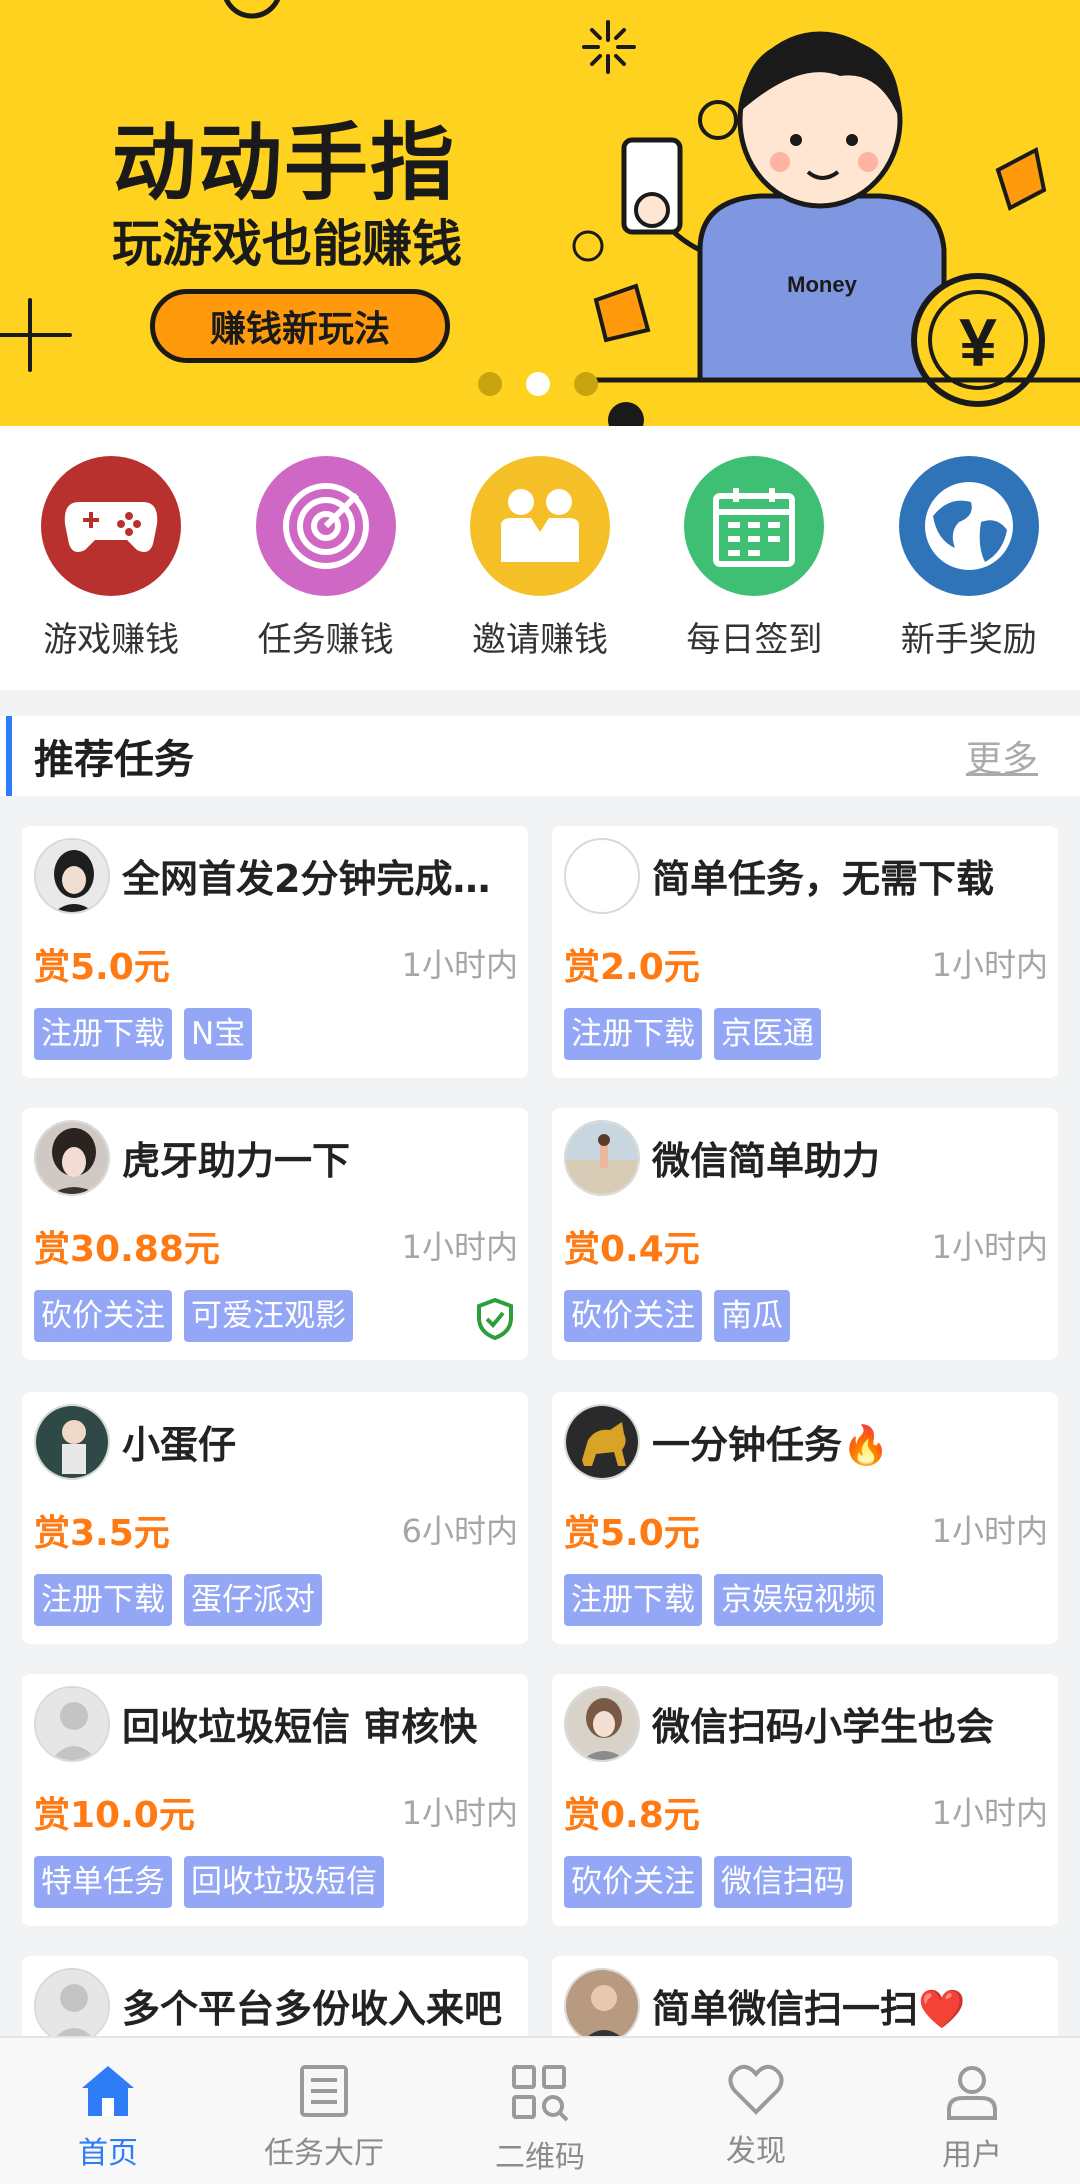 This screenshot has width=1080, height=2184. Describe the element at coordinates (275, 1518) in the screenshot. I see `task-card: 小蛋仔 赏3.5元 6小时内 注册下载 蛋仔派对` at that location.